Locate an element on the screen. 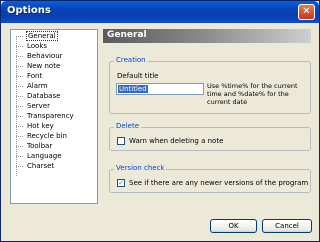 The width and height of the screenshot is (320, 242). nav-item-new-note: New note is located at coordinates (38, 66).